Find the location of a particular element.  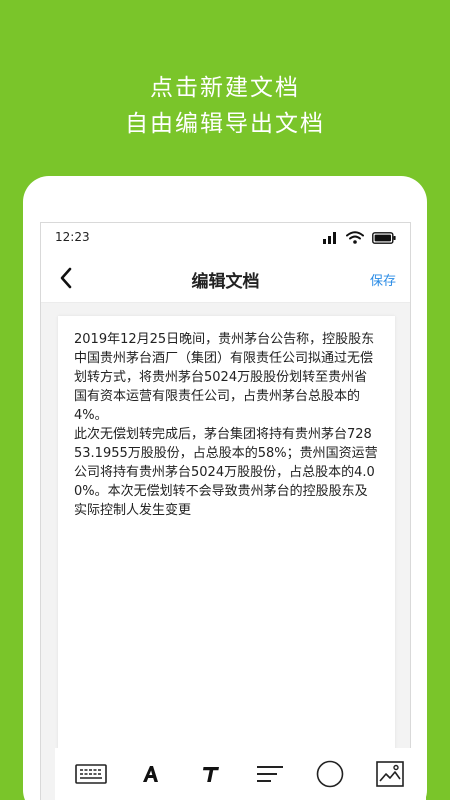

nav-bar: 编辑文档 保存 is located at coordinates (225, 278).